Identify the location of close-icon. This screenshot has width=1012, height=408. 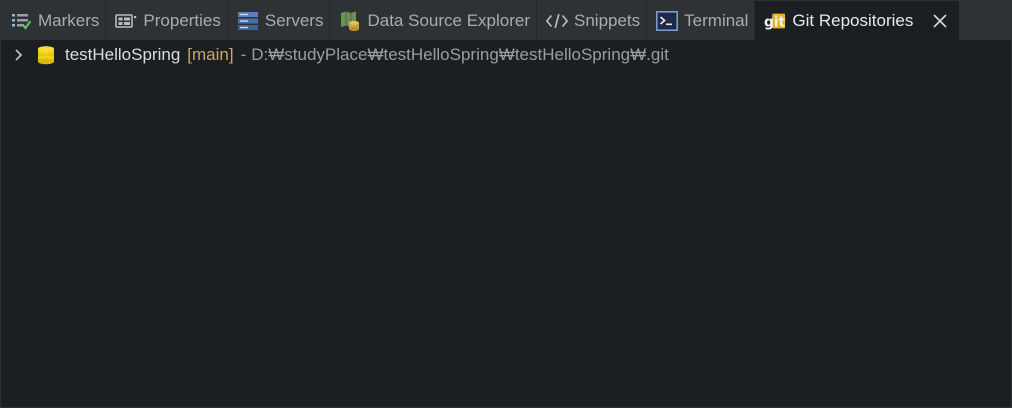
(940, 21).